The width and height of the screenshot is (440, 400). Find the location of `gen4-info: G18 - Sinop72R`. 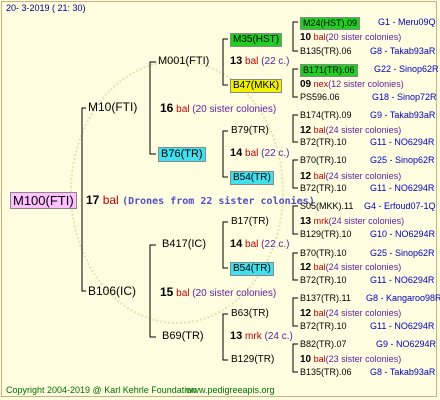

gen4-info: G18 - Sinop72R is located at coordinates (404, 97).